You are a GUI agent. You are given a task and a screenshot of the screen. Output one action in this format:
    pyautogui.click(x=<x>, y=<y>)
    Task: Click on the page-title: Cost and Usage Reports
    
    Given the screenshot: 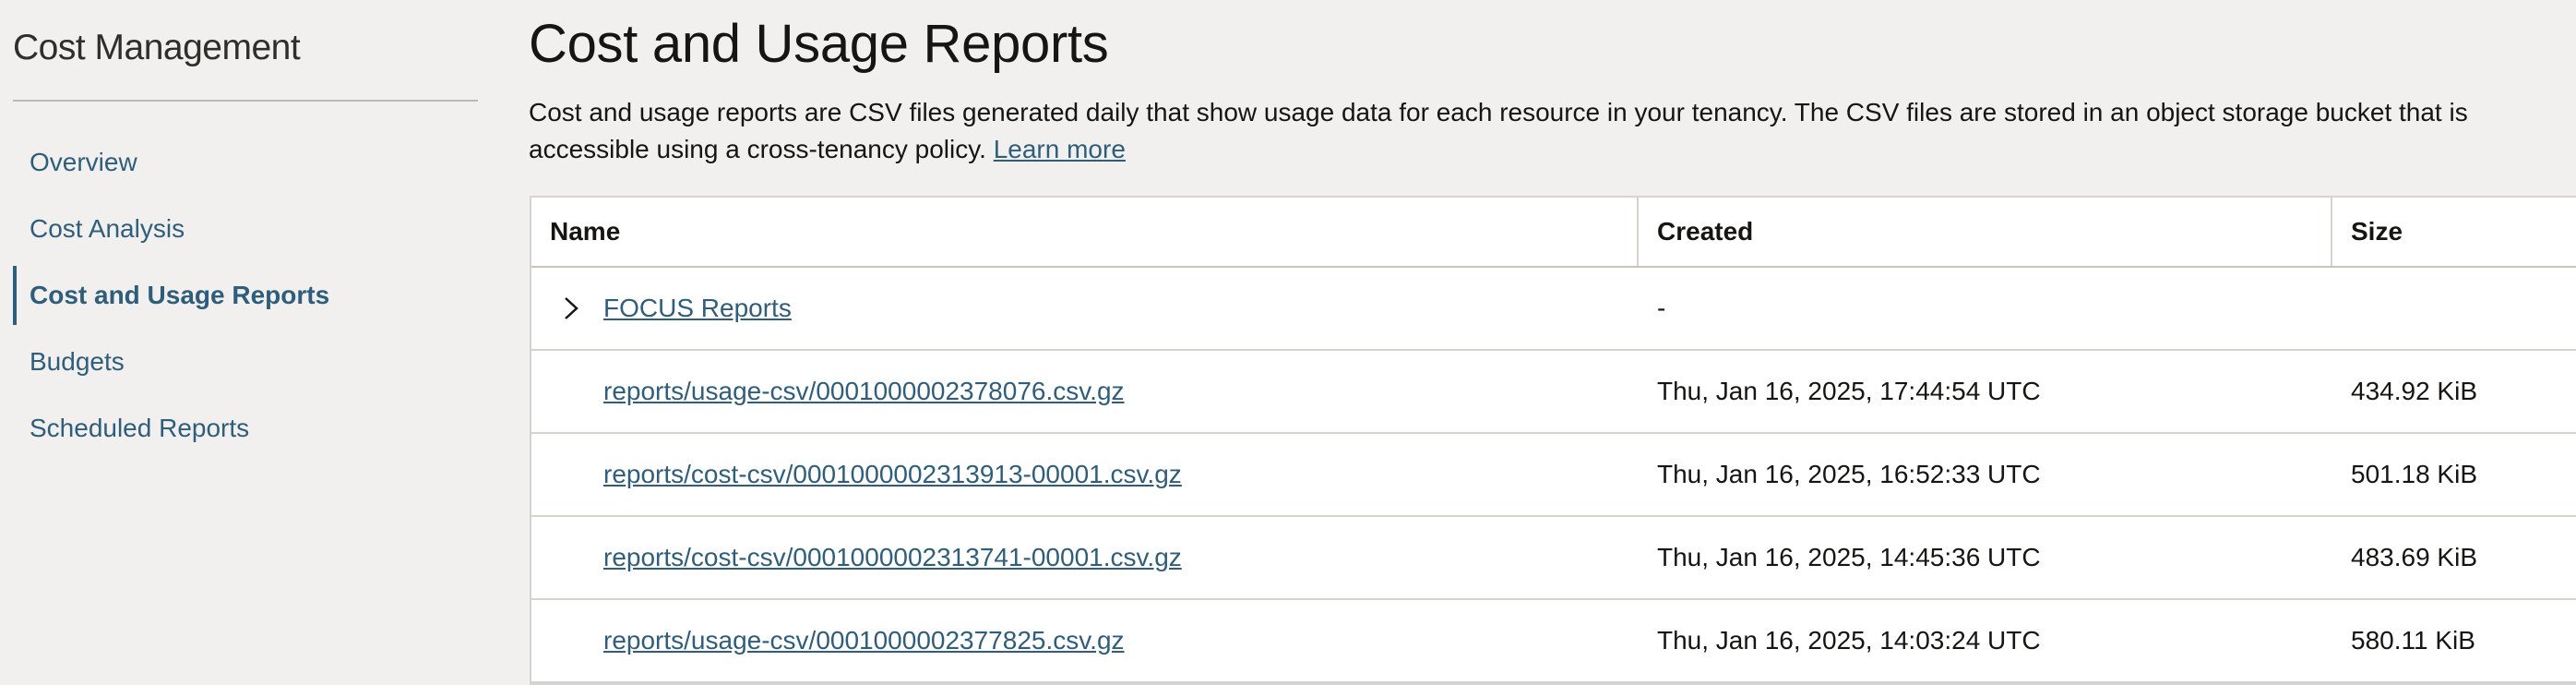 What is the action you would take?
    pyautogui.click(x=819, y=44)
    